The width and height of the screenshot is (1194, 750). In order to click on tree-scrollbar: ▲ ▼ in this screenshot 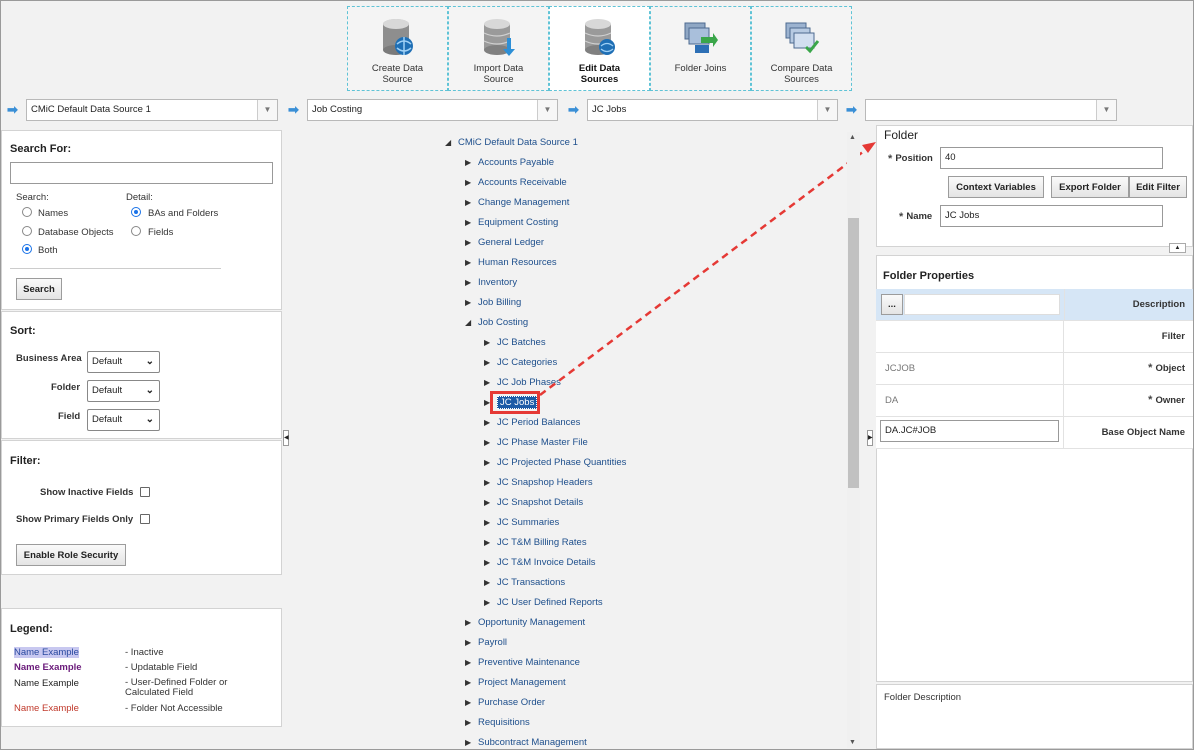, I will do `click(853, 440)`.